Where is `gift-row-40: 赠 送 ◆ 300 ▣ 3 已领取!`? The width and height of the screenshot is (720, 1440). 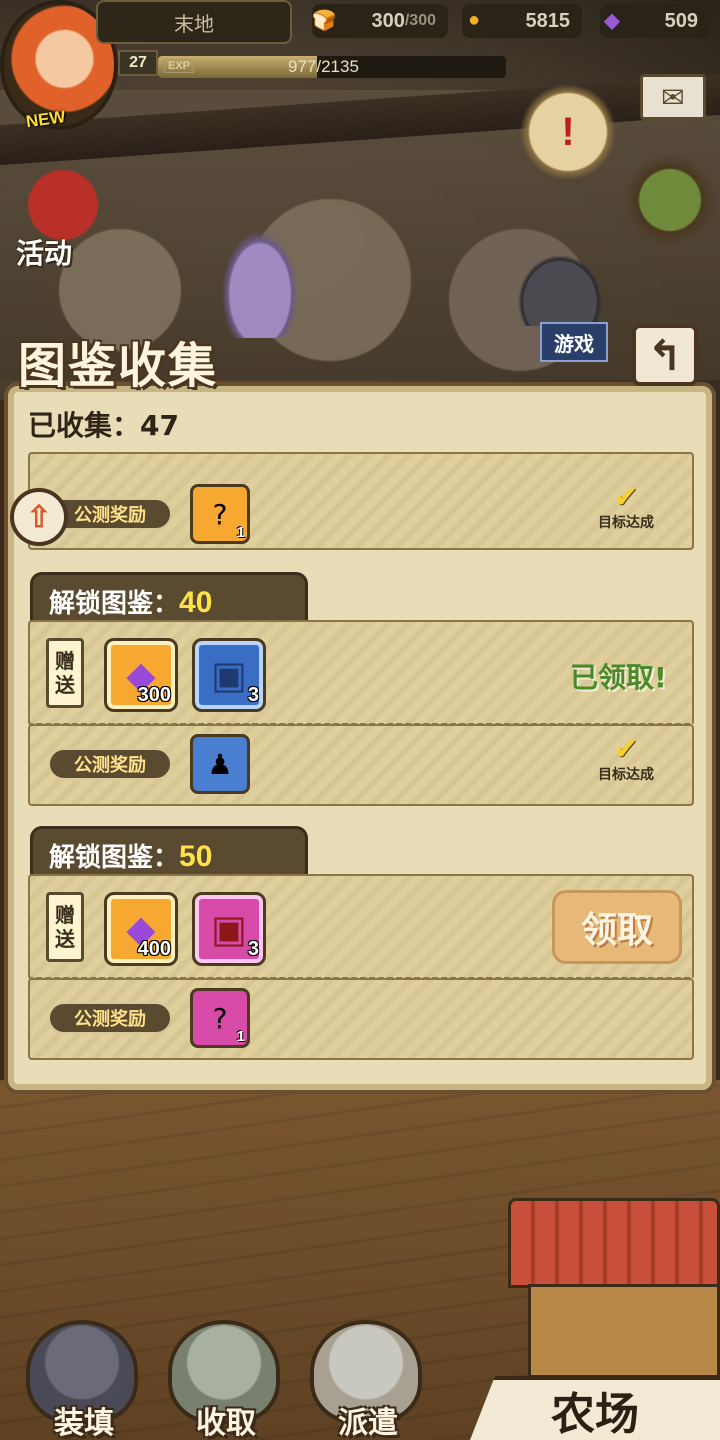 gift-row-40: 赠 送 ◆ 300 ▣ 3 已领取! is located at coordinates (361, 673).